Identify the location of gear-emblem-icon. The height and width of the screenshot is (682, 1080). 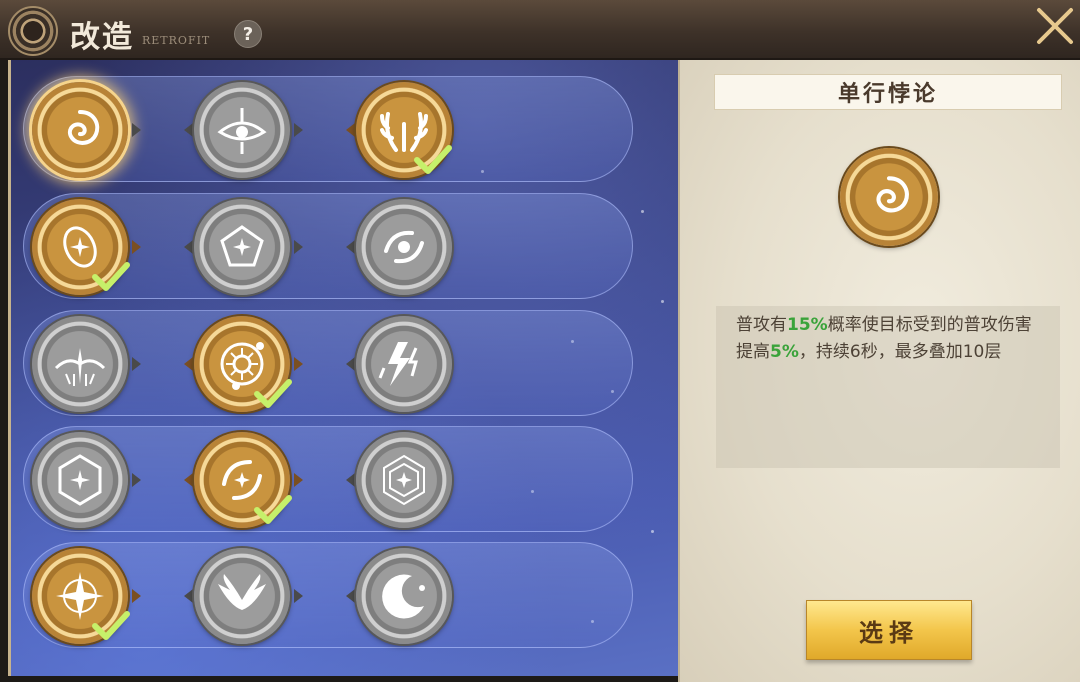
(33, 31).